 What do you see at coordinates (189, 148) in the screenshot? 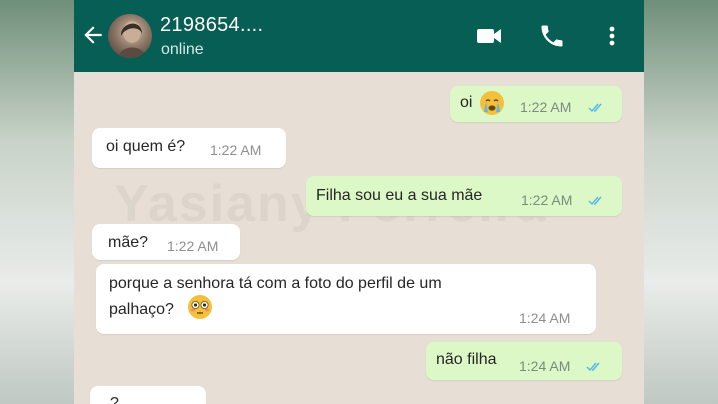
I see `message-bubble: oi quem é? 1:22 AM` at bounding box center [189, 148].